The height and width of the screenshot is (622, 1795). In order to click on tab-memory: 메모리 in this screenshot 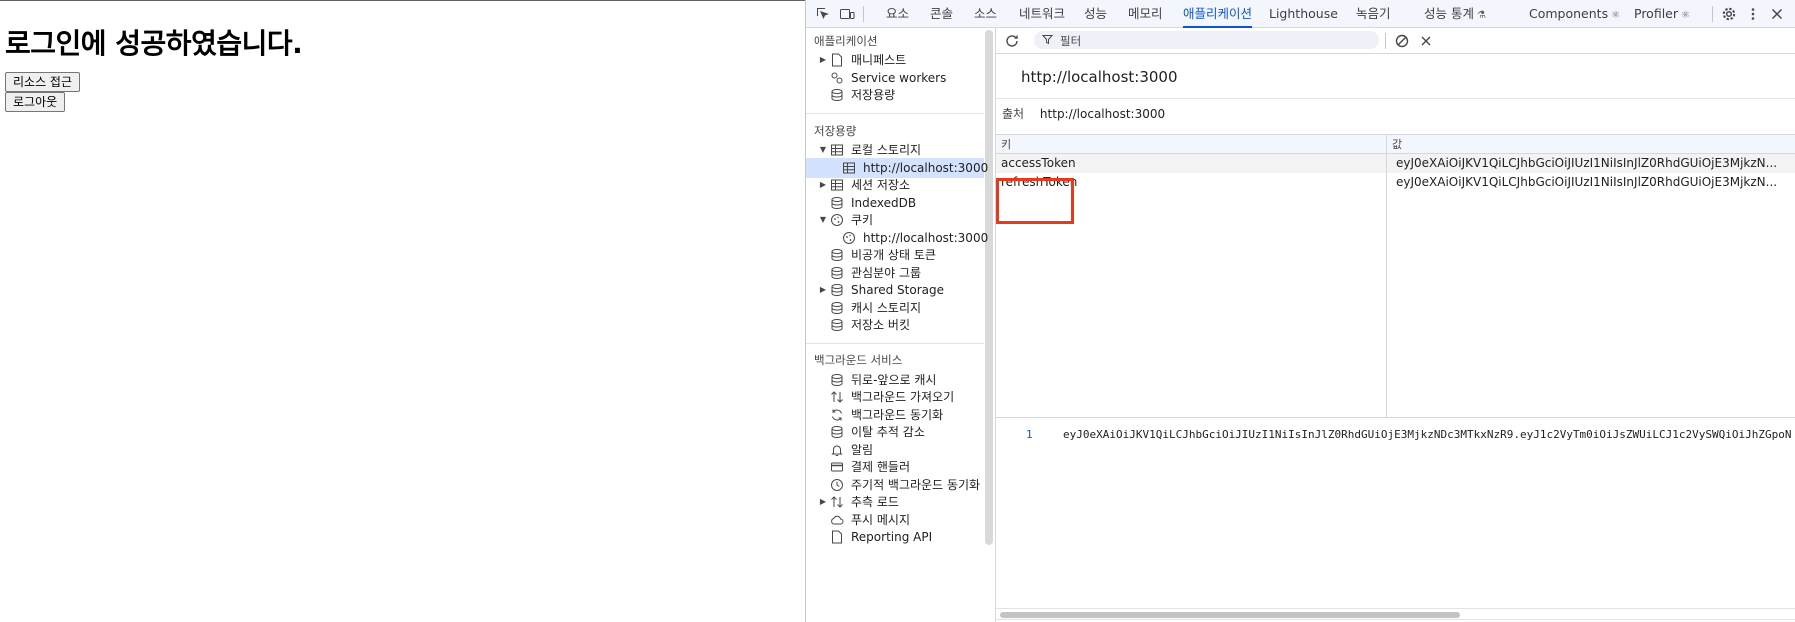, I will do `click(1145, 13)`.